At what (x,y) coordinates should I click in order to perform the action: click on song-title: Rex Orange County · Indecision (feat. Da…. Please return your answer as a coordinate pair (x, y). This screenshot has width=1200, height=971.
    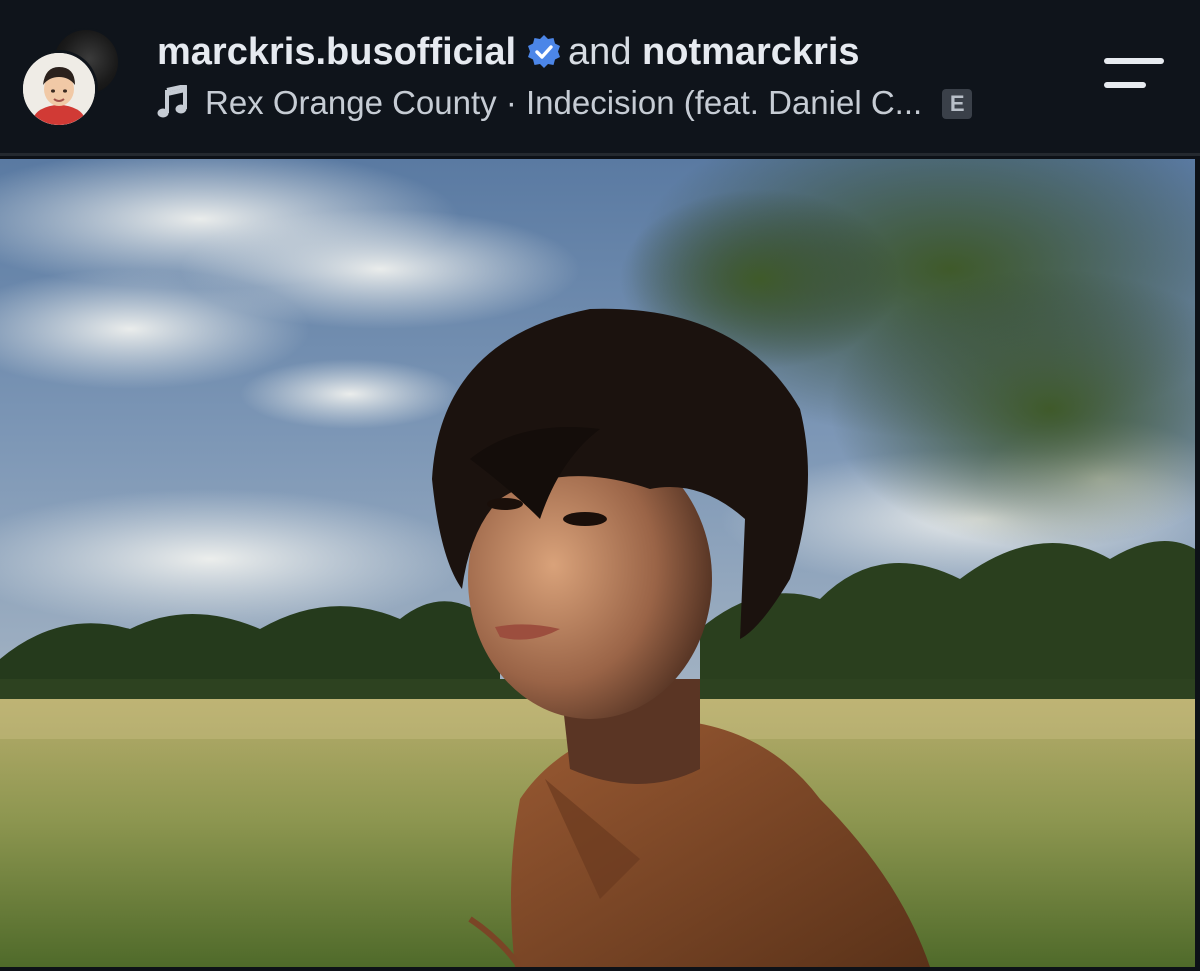
    Looking at the image, I should click on (564, 102).